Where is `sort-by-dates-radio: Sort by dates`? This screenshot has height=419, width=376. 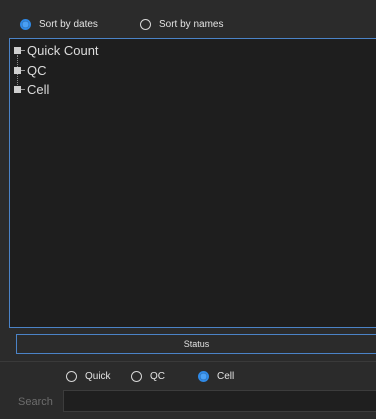
sort-by-dates-radio: Sort by dates is located at coordinates (59, 24).